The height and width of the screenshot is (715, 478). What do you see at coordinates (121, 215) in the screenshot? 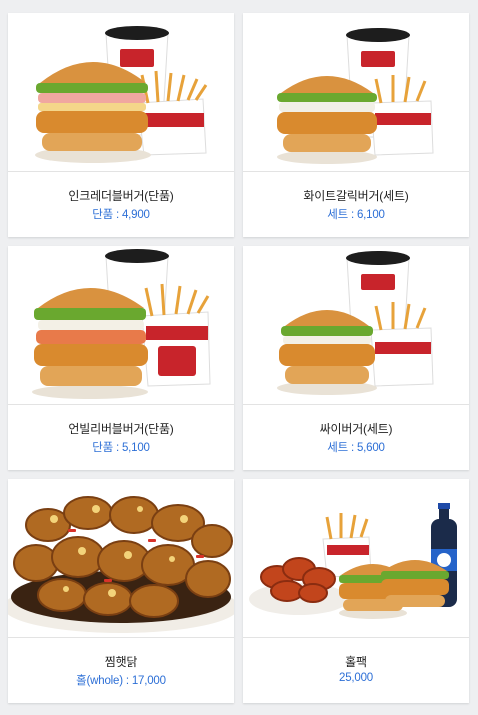
I see `menu-price: 단품 : 4,900` at bounding box center [121, 215].